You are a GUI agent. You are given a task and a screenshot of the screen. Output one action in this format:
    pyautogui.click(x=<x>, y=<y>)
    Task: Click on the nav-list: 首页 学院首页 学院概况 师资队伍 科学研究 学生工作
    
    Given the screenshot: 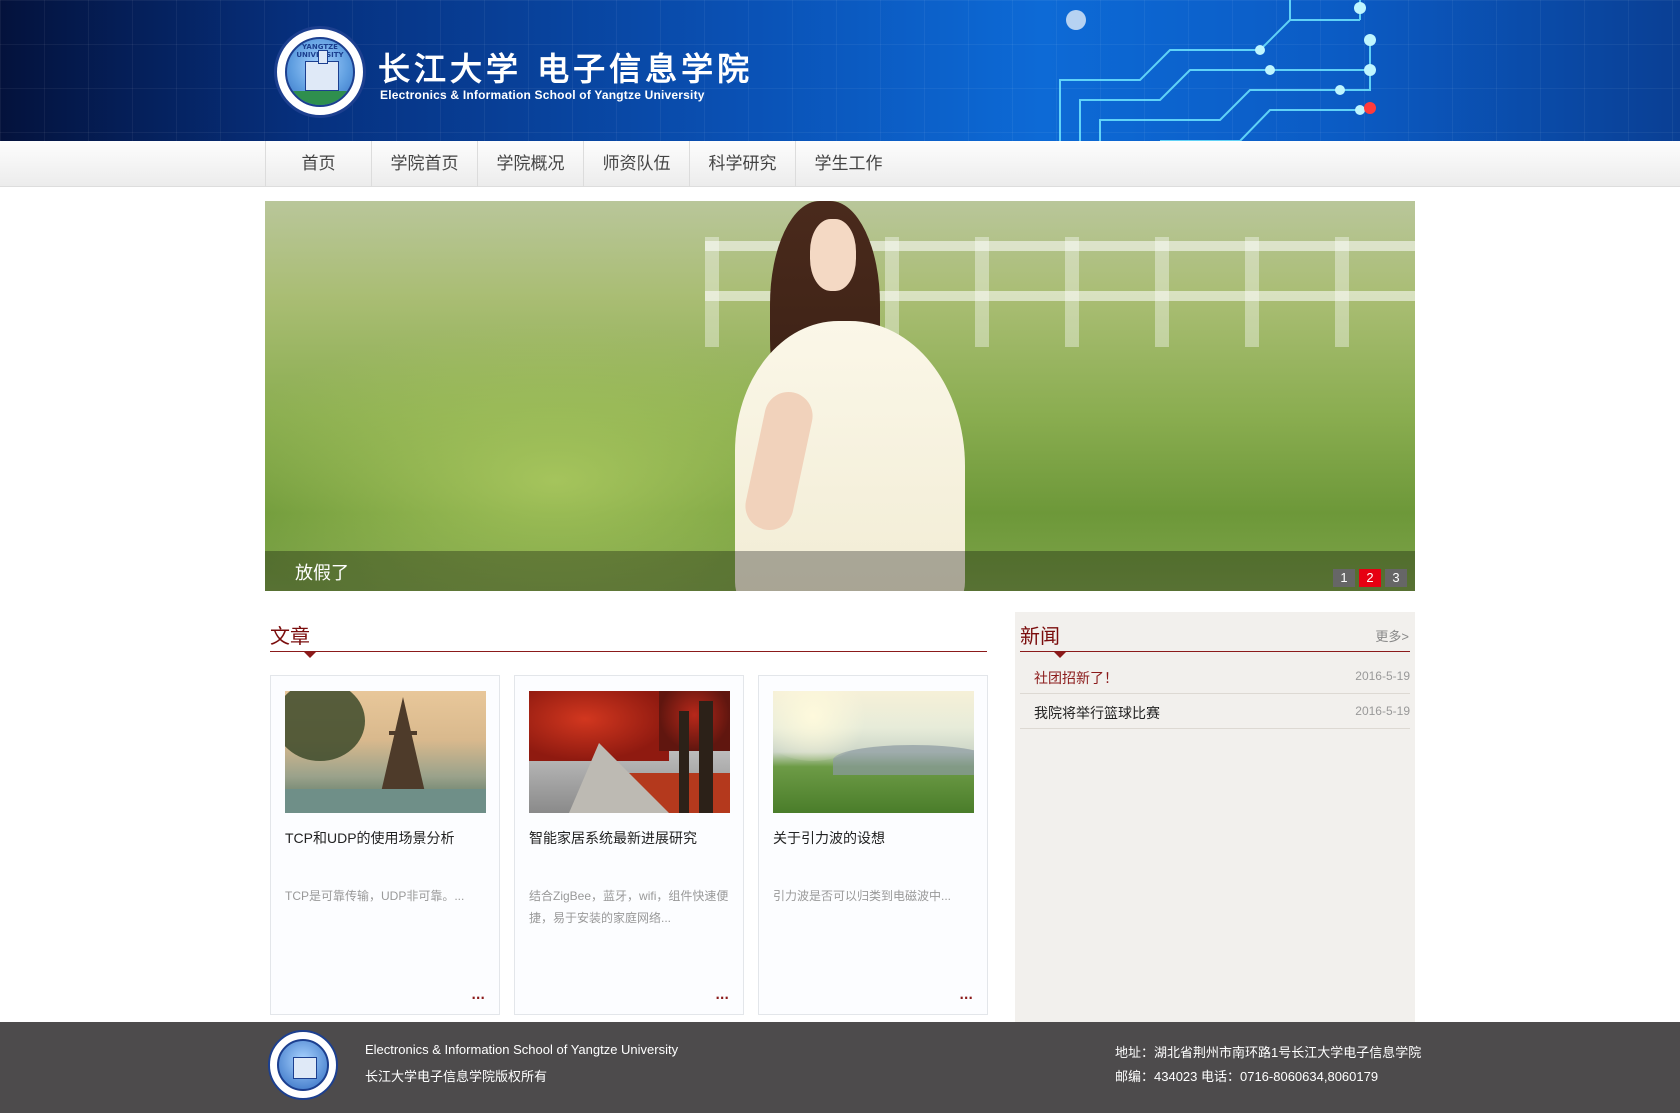 What is the action you would take?
    pyautogui.click(x=583, y=164)
    